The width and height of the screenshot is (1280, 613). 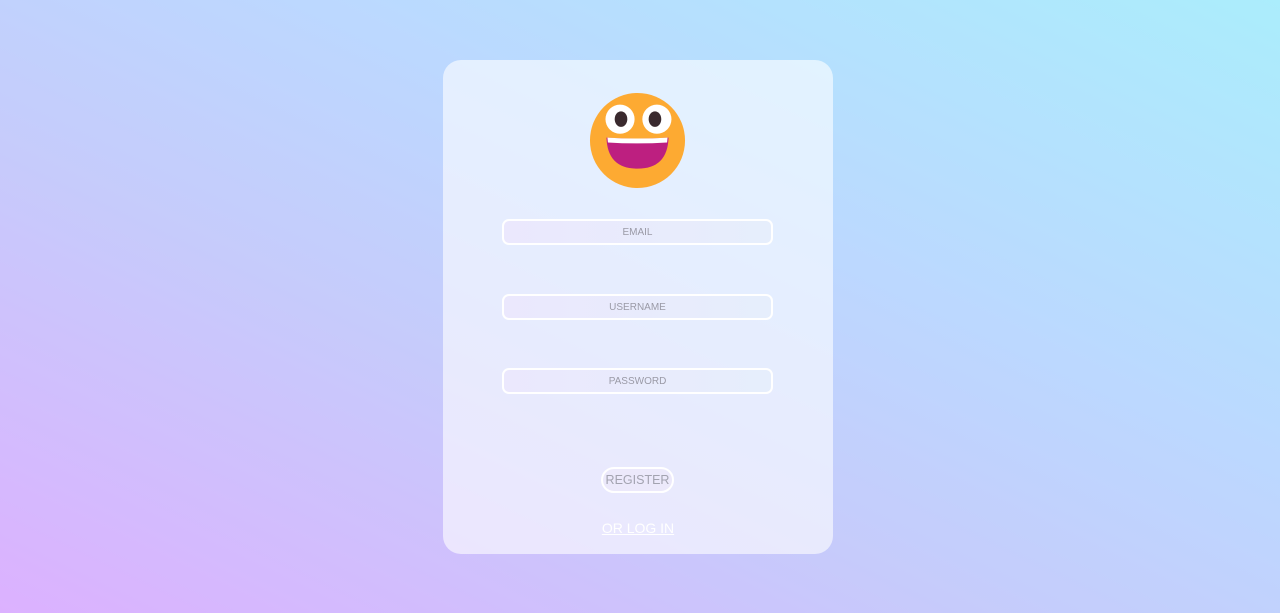 I want to click on password-field, so click(x=637, y=381).